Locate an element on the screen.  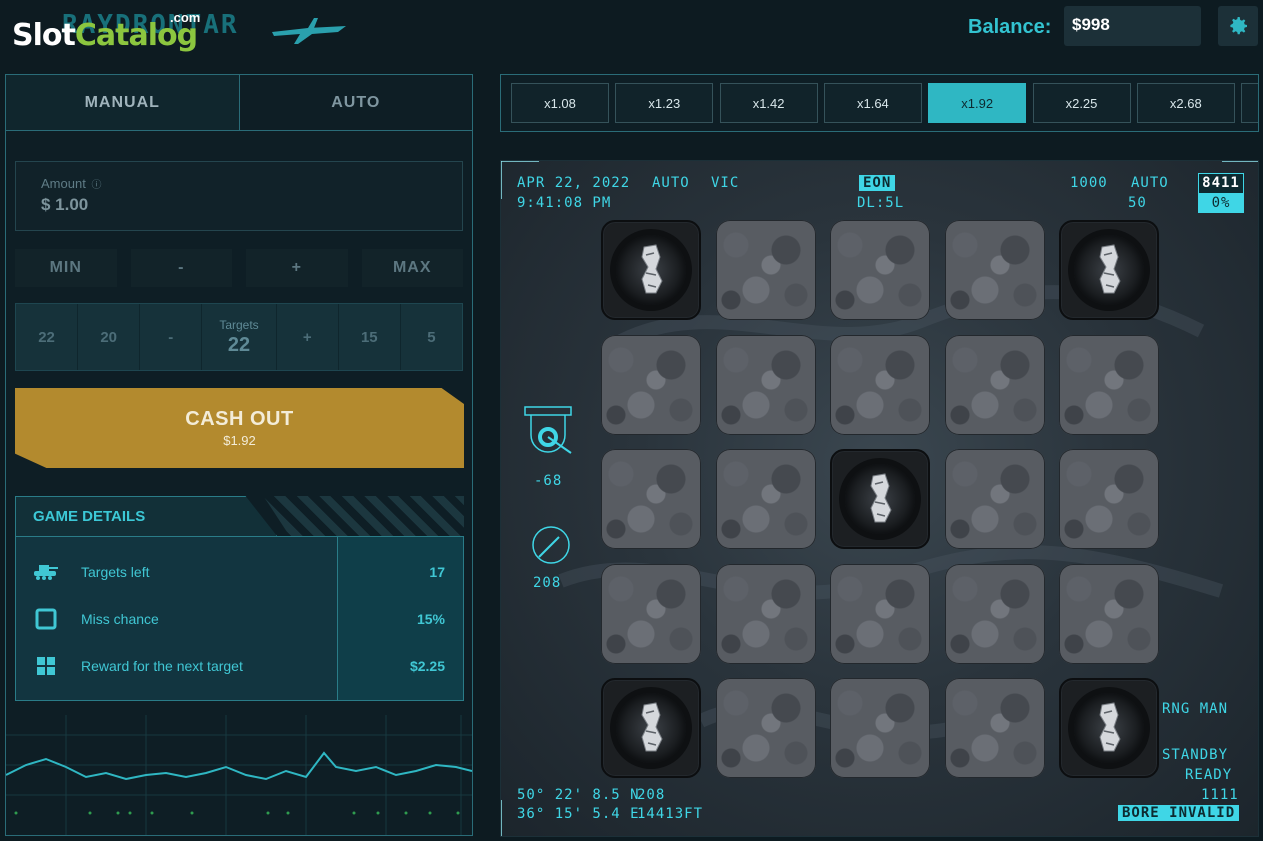
targets-decrease-button: - is located at coordinates (171, 337).